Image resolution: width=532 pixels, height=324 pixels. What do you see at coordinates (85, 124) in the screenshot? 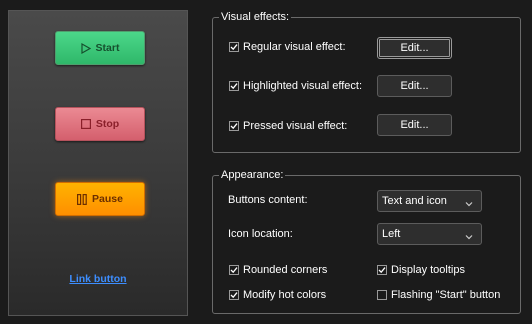
I see `stop-icon` at bounding box center [85, 124].